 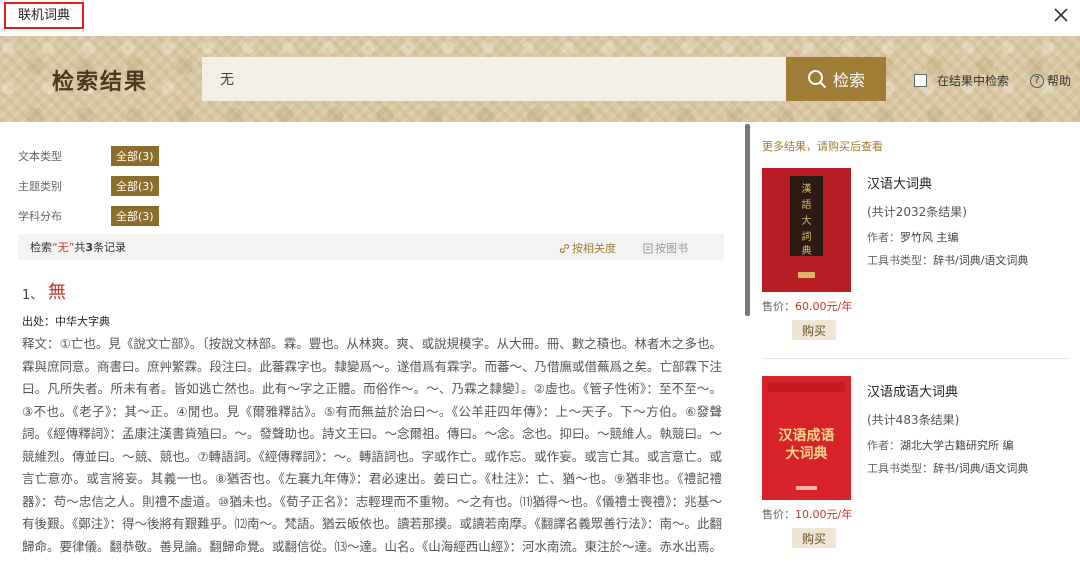 What do you see at coordinates (494, 79) in the screenshot?
I see `search-input` at bounding box center [494, 79].